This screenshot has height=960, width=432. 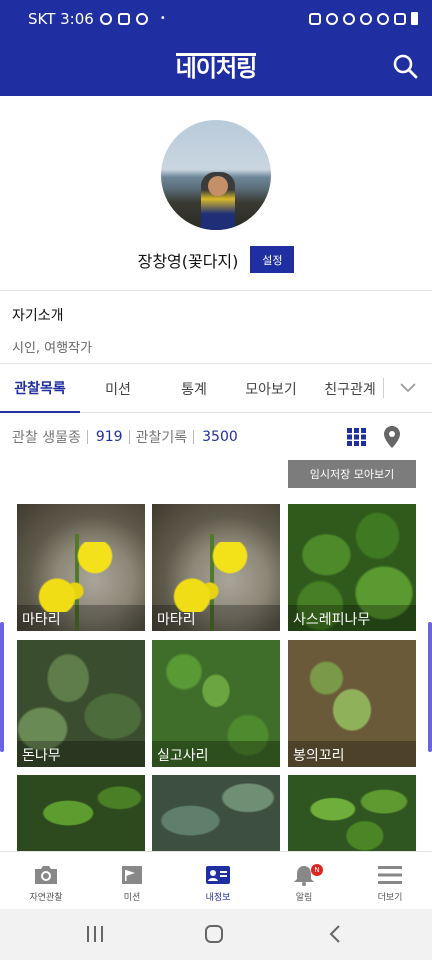 What do you see at coordinates (390, 898) in the screenshot?
I see `nav-label: 더보기` at bounding box center [390, 898].